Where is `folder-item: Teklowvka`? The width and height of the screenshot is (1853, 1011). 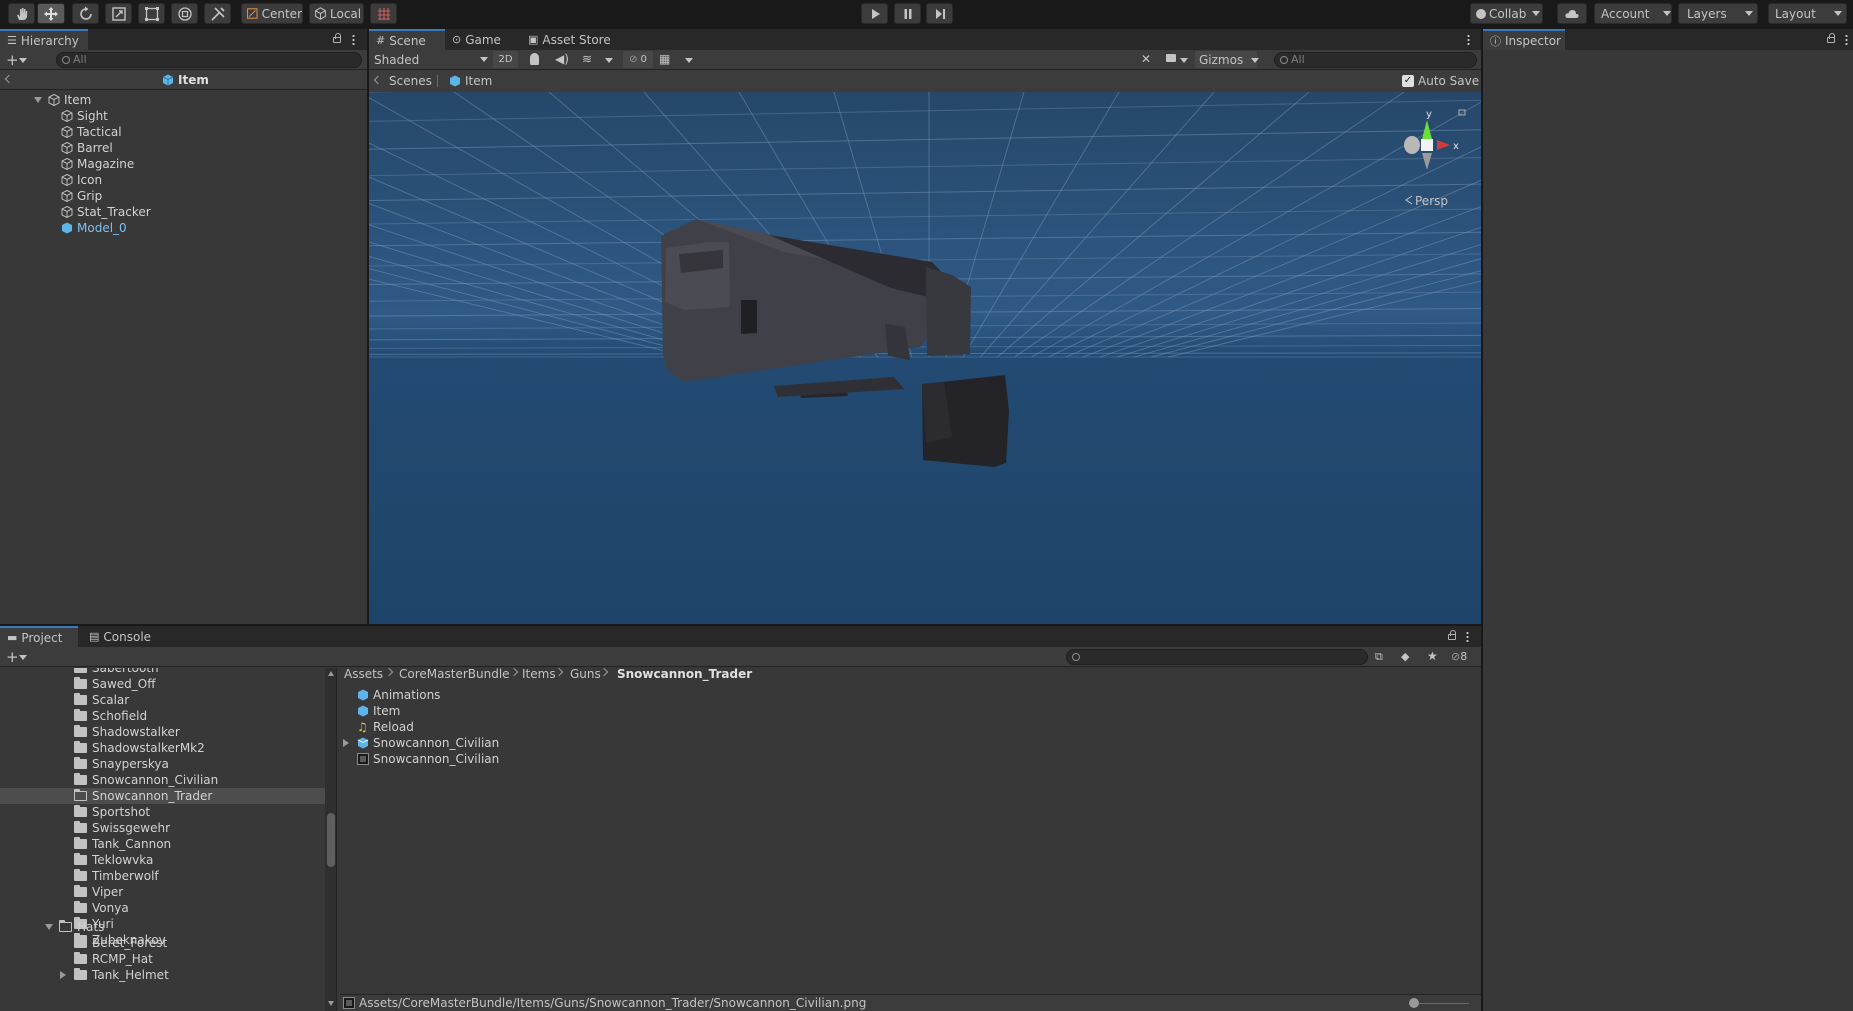
folder-item: Teklowvka is located at coordinates (162, 860).